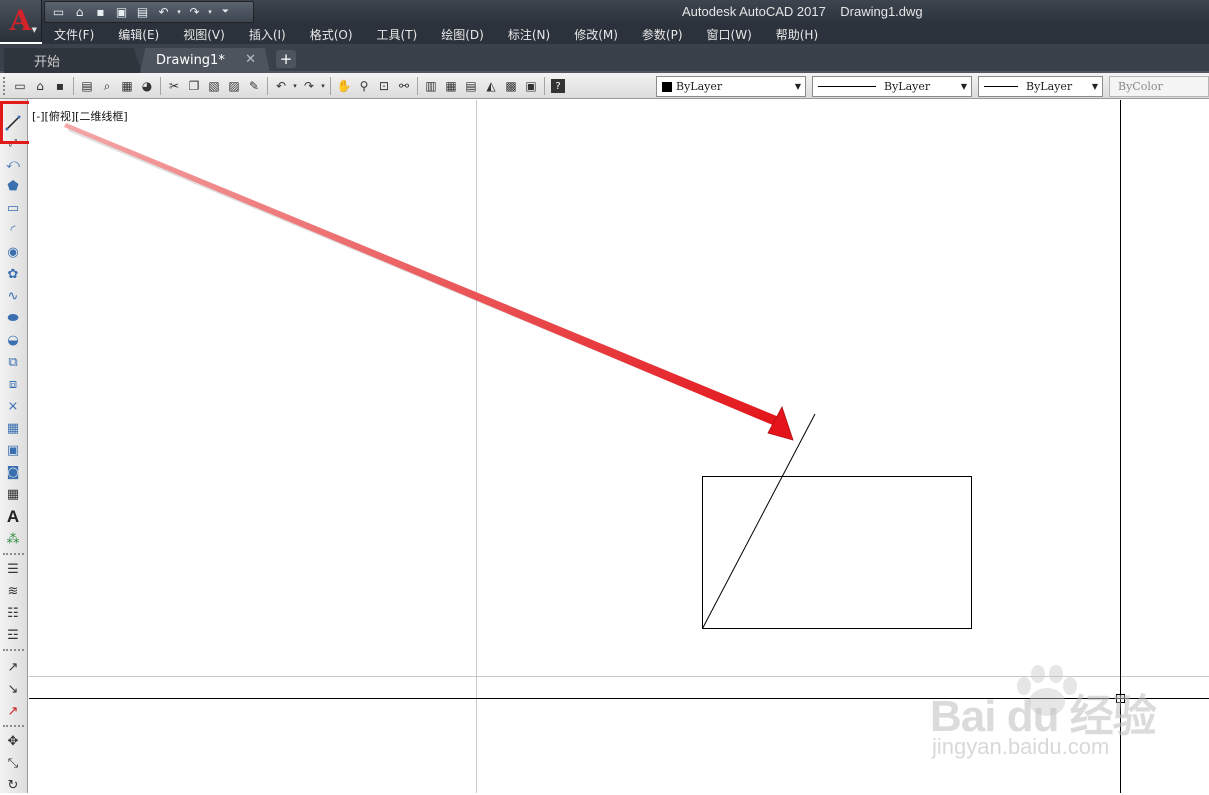 The width and height of the screenshot is (1209, 795). Describe the element at coordinates (759, 521) in the screenshot. I see `drawn-line` at that location.